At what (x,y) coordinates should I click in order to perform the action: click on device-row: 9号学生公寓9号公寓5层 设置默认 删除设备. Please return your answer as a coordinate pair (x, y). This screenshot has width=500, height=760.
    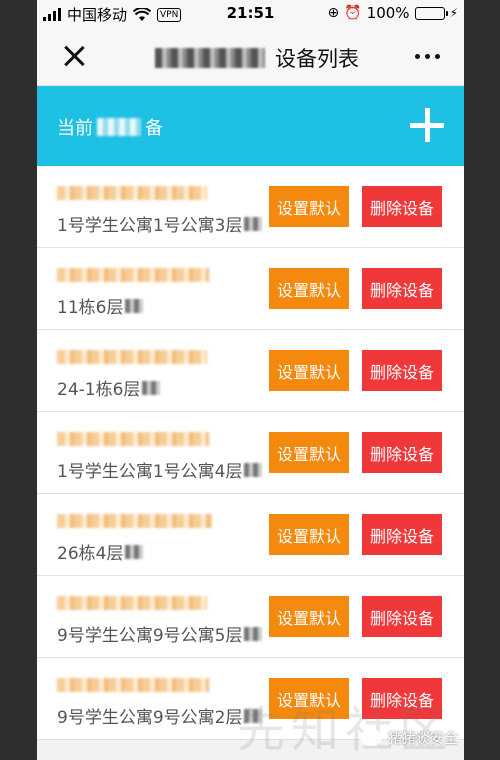
    Looking at the image, I should click on (250, 617).